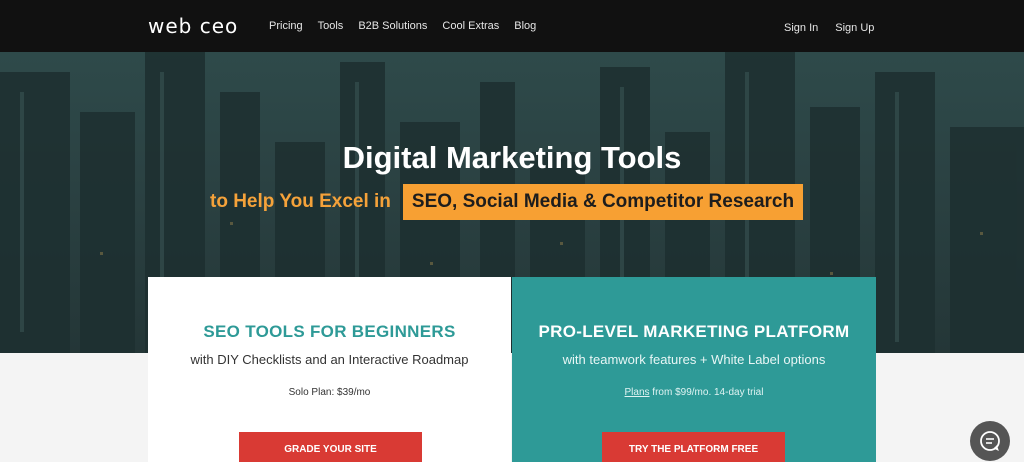 The width and height of the screenshot is (1024, 462). What do you see at coordinates (525, 26) in the screenshot?
I see `nav-link-blog: Blog` at bounding box center [525, 26].